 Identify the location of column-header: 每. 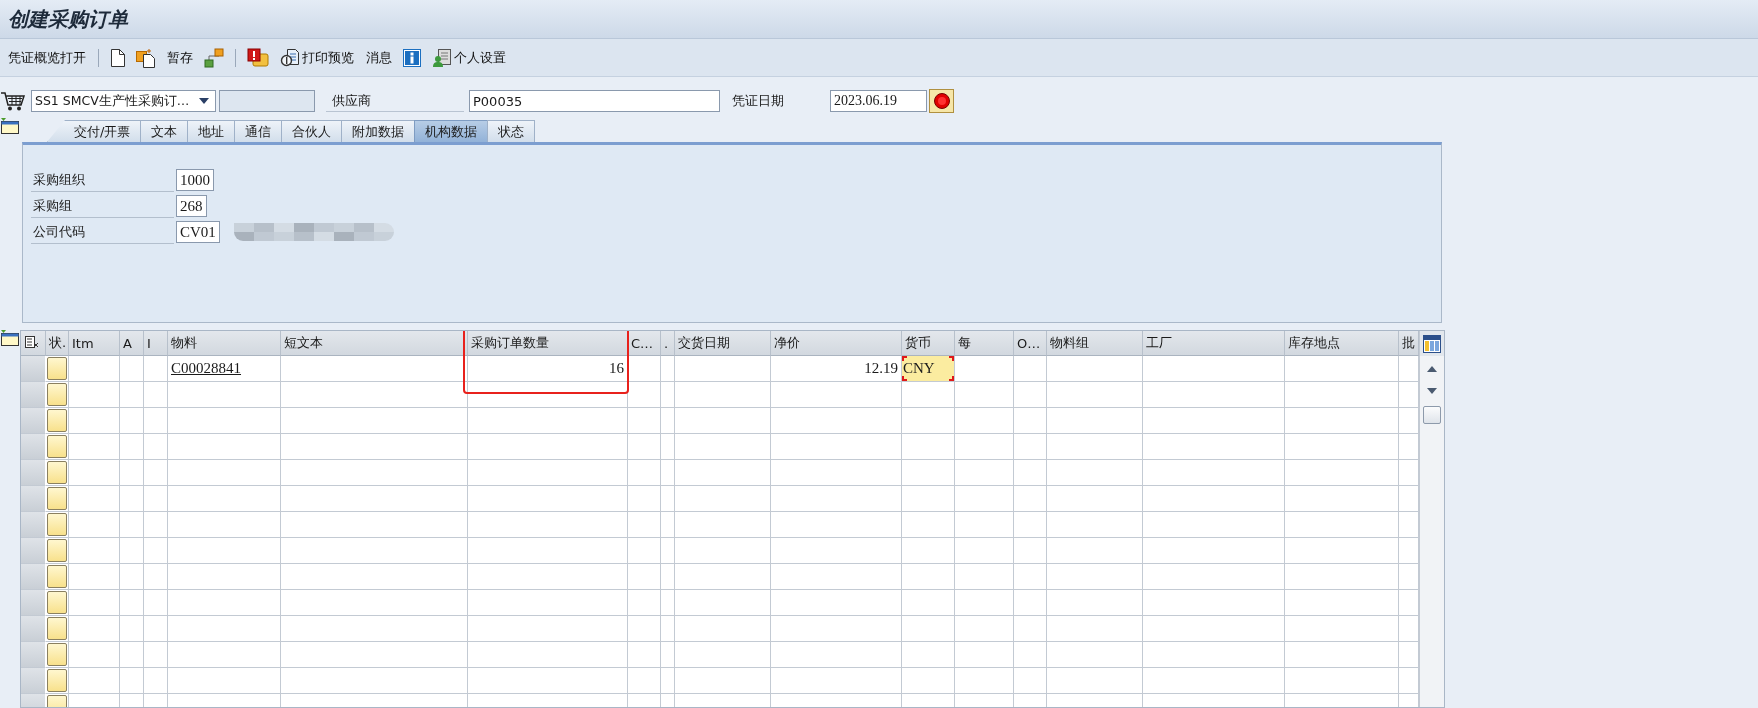
(984, 343).